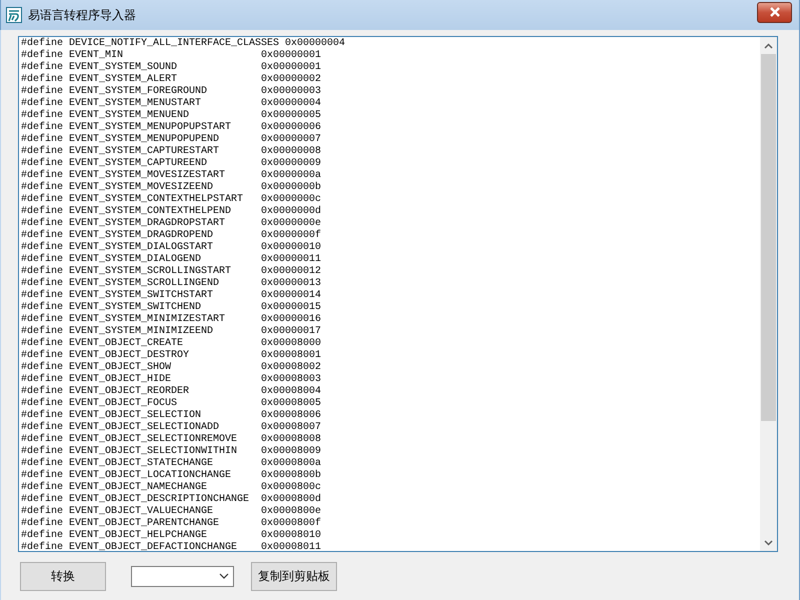 This screenshot has height=600, width=800. What do you see at coordinates (171, 488) in the screenshot?
I see `code-line: #define EVENT_OBJECT_NAMECHANGE 0x0000800c` at bounding box center [171, 488].